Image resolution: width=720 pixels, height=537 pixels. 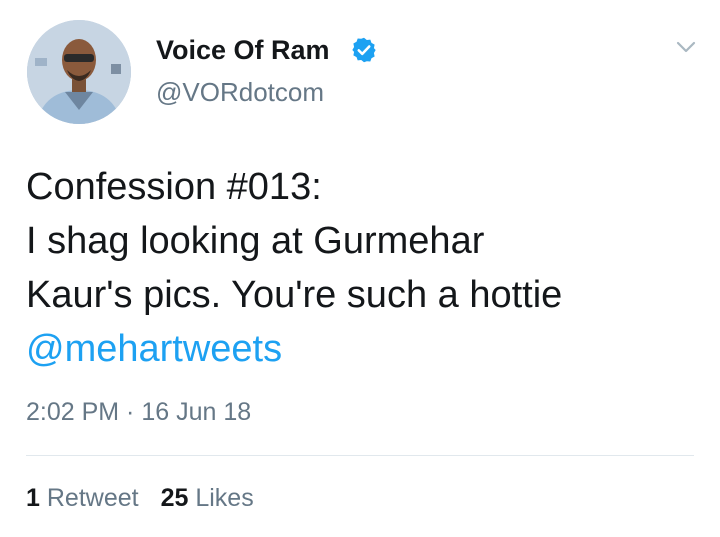 I want to click on tweet-text-line: Kaur's pics. You're such a hottie, so click(x=294, y=295).